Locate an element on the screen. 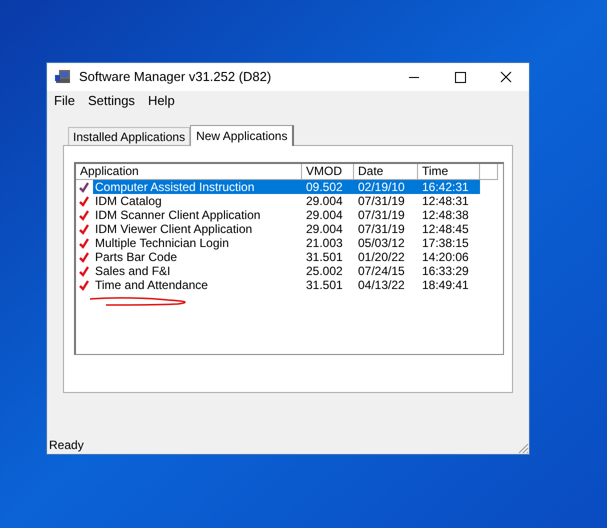  window-title: Software Manager v31.252 (D82) is located at coordinates (175, 77).